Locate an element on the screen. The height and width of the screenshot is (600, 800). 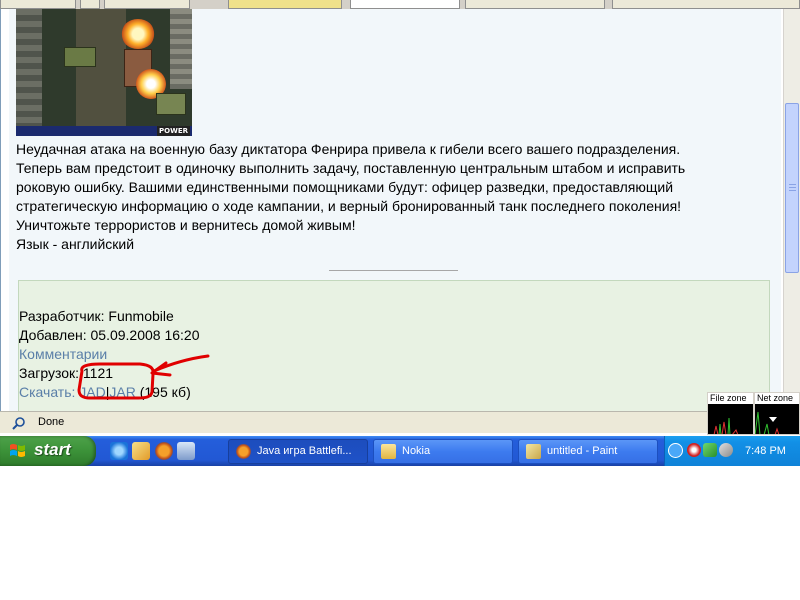
taskbar-window-paint: untitled - Paint is located at coordinates (588, 451).